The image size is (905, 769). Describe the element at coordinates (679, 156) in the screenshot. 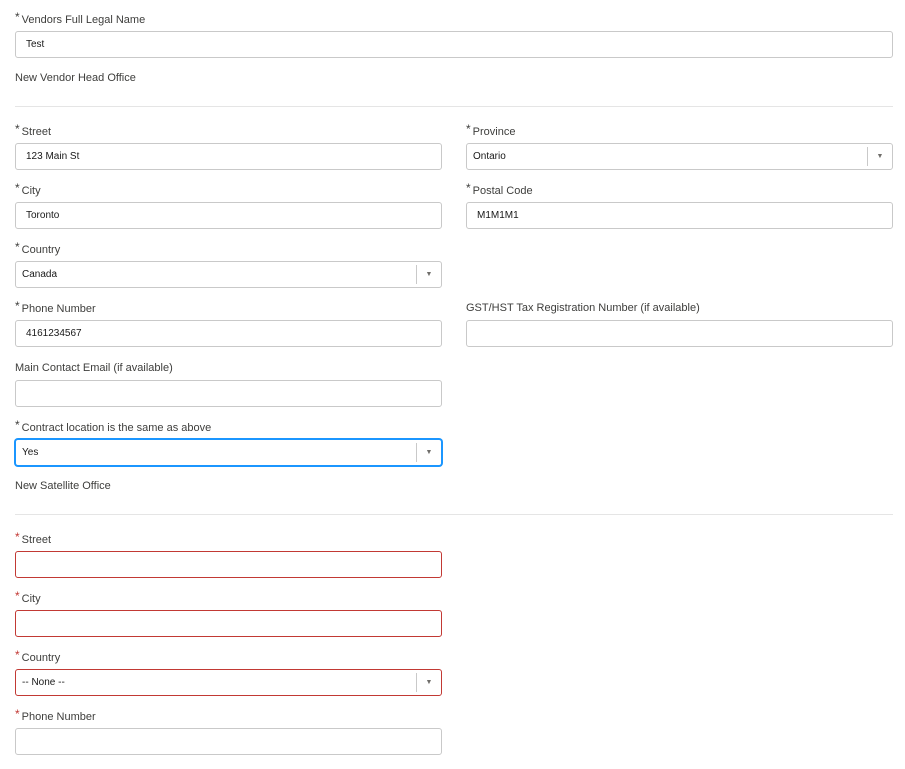

I see `province-select: Ontario ▼` at that location.